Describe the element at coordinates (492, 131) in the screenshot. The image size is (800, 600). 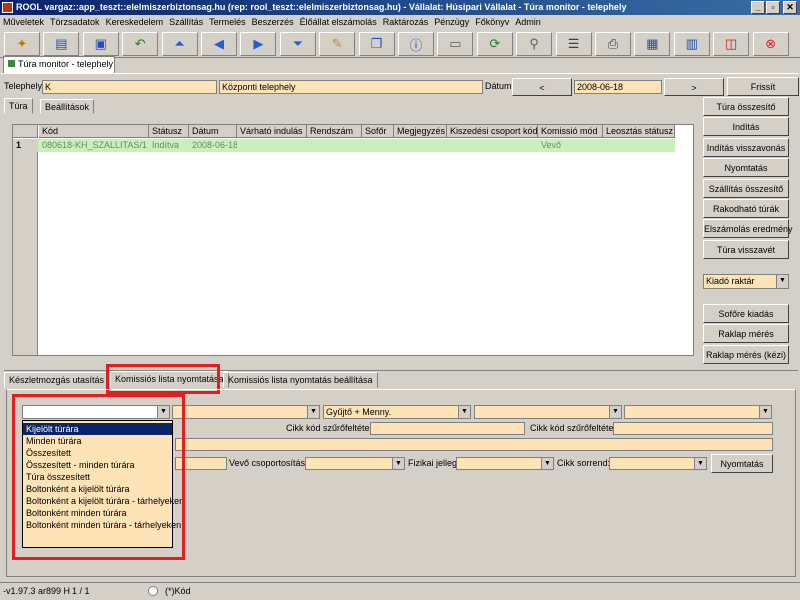
I see `column-header: Kiszedési csoport kód` at that location.